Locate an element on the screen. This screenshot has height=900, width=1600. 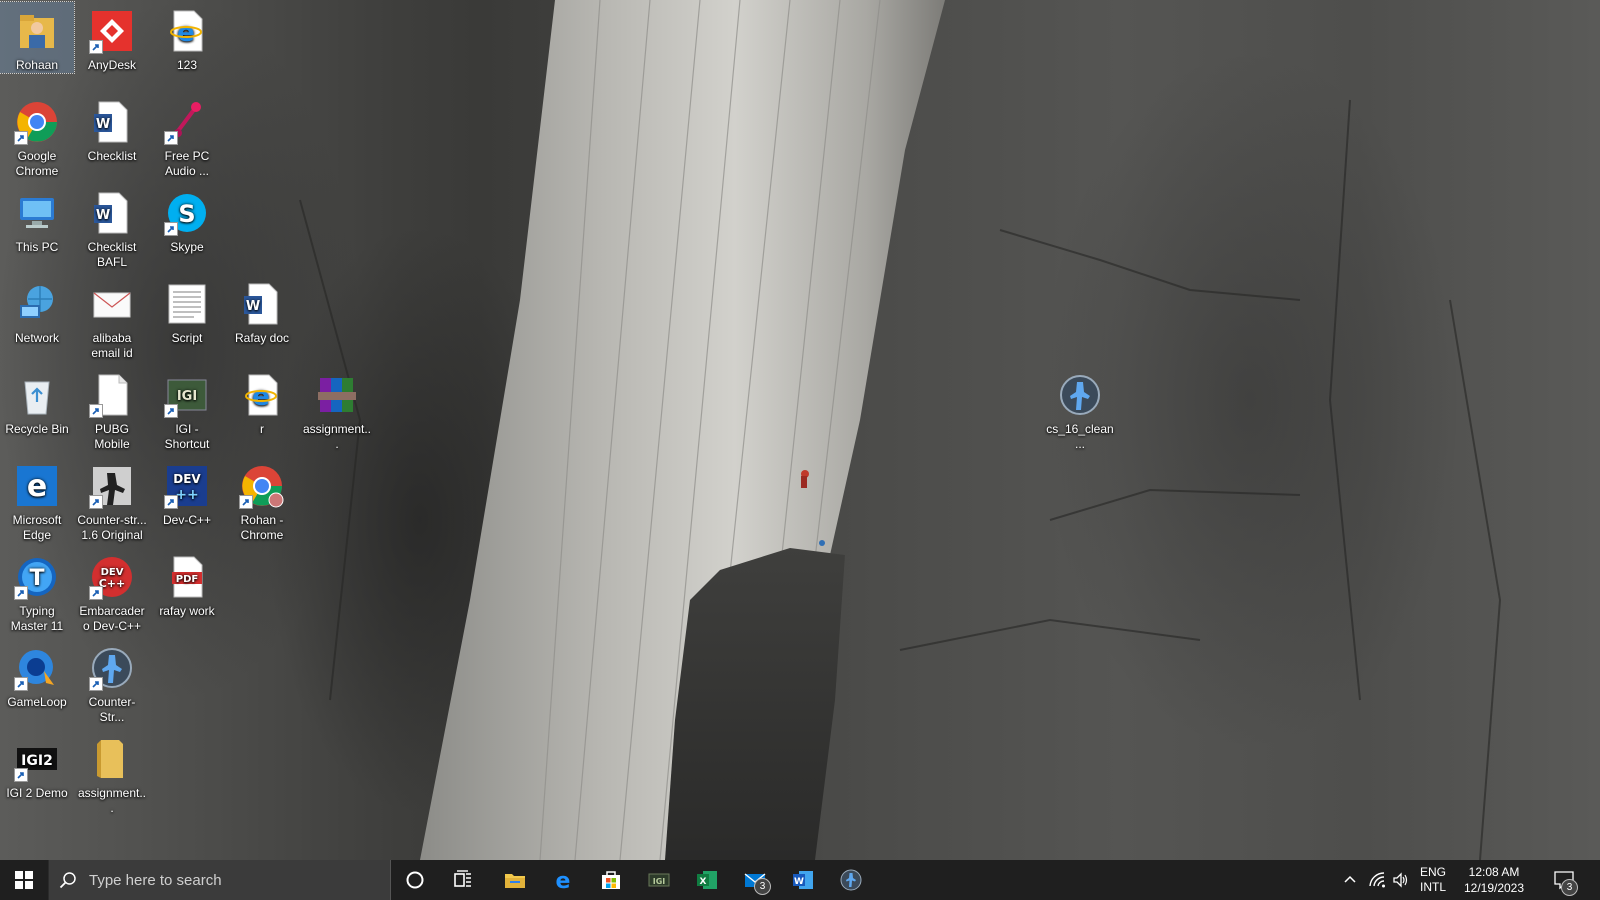
desktop-icon-anydesk: AnyDesk is located at coordinates (112, 37).